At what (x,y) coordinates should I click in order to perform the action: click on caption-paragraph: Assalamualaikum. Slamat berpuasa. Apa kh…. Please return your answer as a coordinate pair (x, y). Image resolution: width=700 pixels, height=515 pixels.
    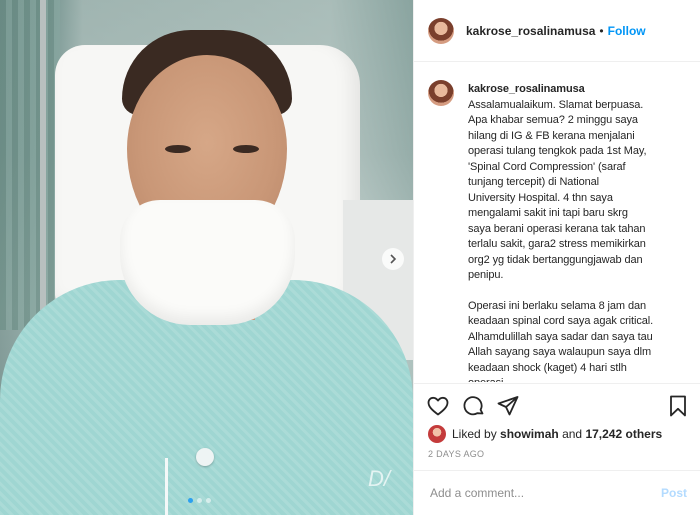
    Looking at the image, I should click on (557, 190).